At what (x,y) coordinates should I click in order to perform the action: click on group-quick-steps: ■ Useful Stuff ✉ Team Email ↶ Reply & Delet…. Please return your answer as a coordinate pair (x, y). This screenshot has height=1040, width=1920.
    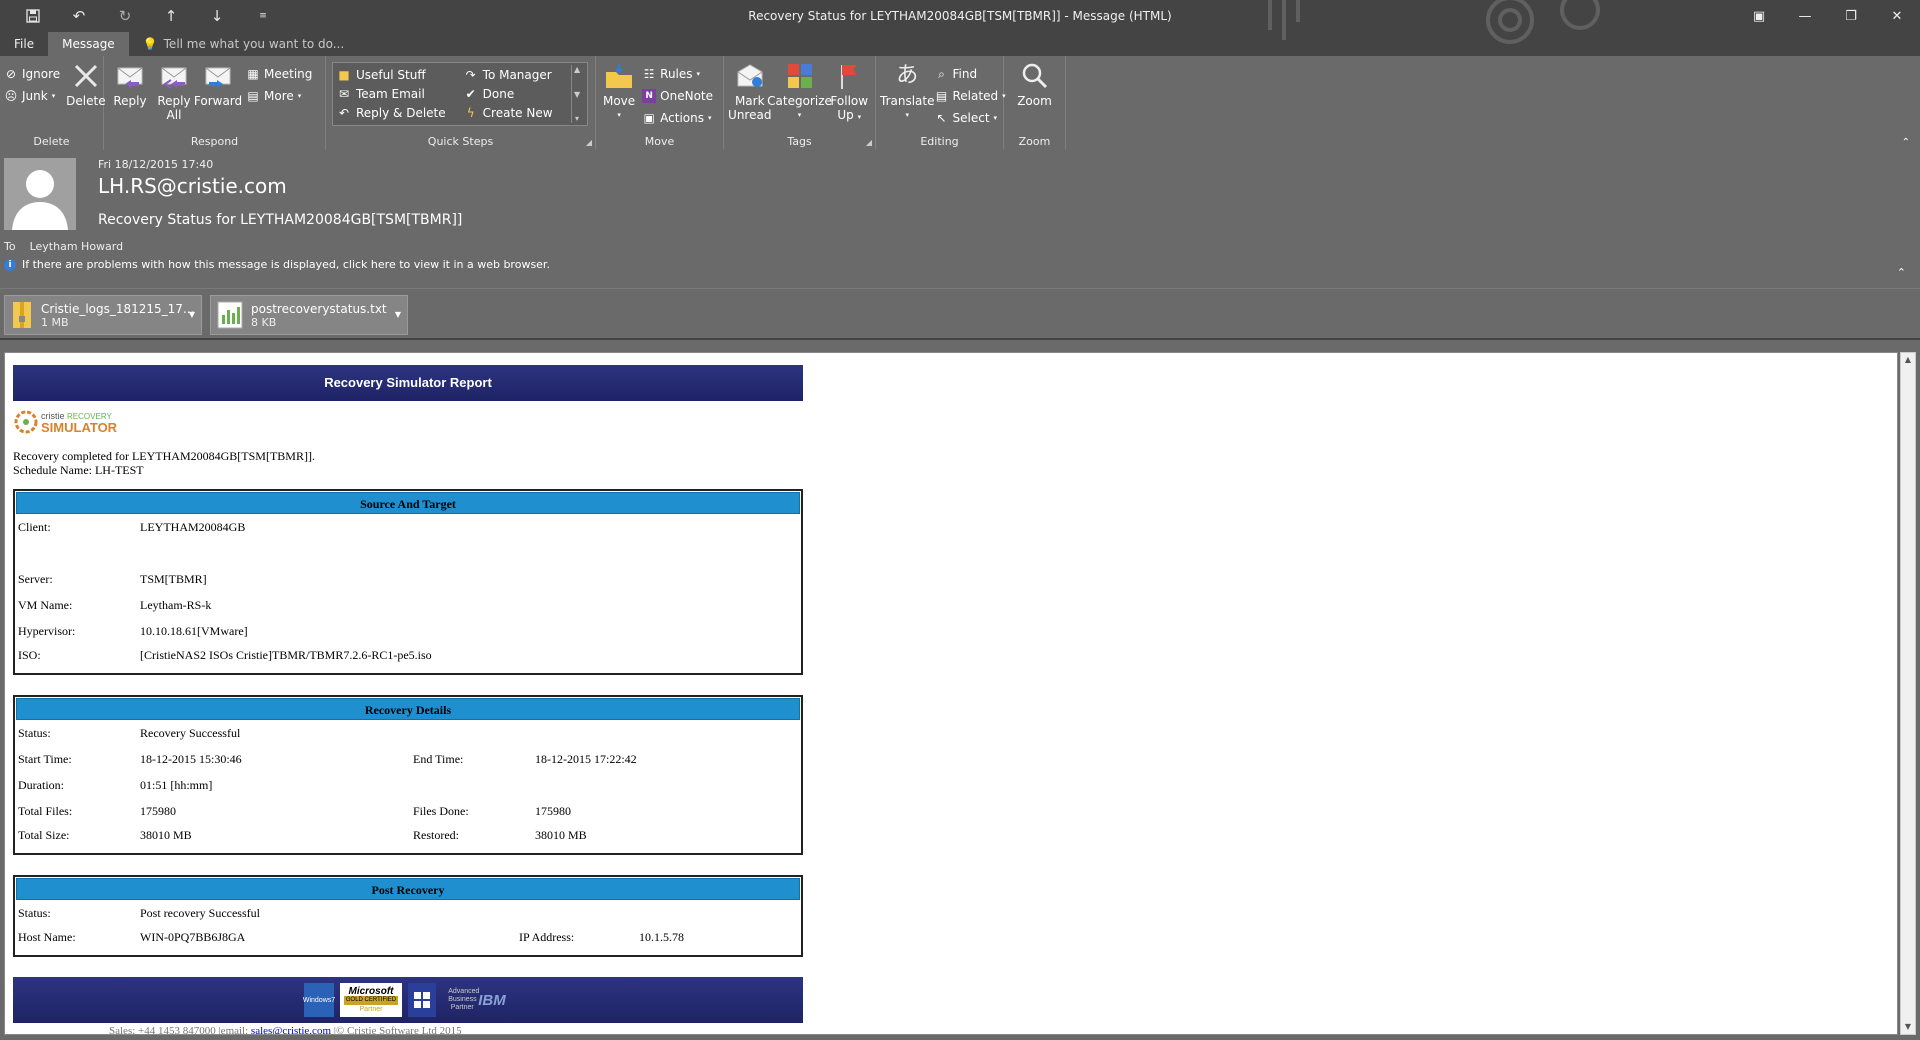
    Looking at the image, I should click on (461, 103).